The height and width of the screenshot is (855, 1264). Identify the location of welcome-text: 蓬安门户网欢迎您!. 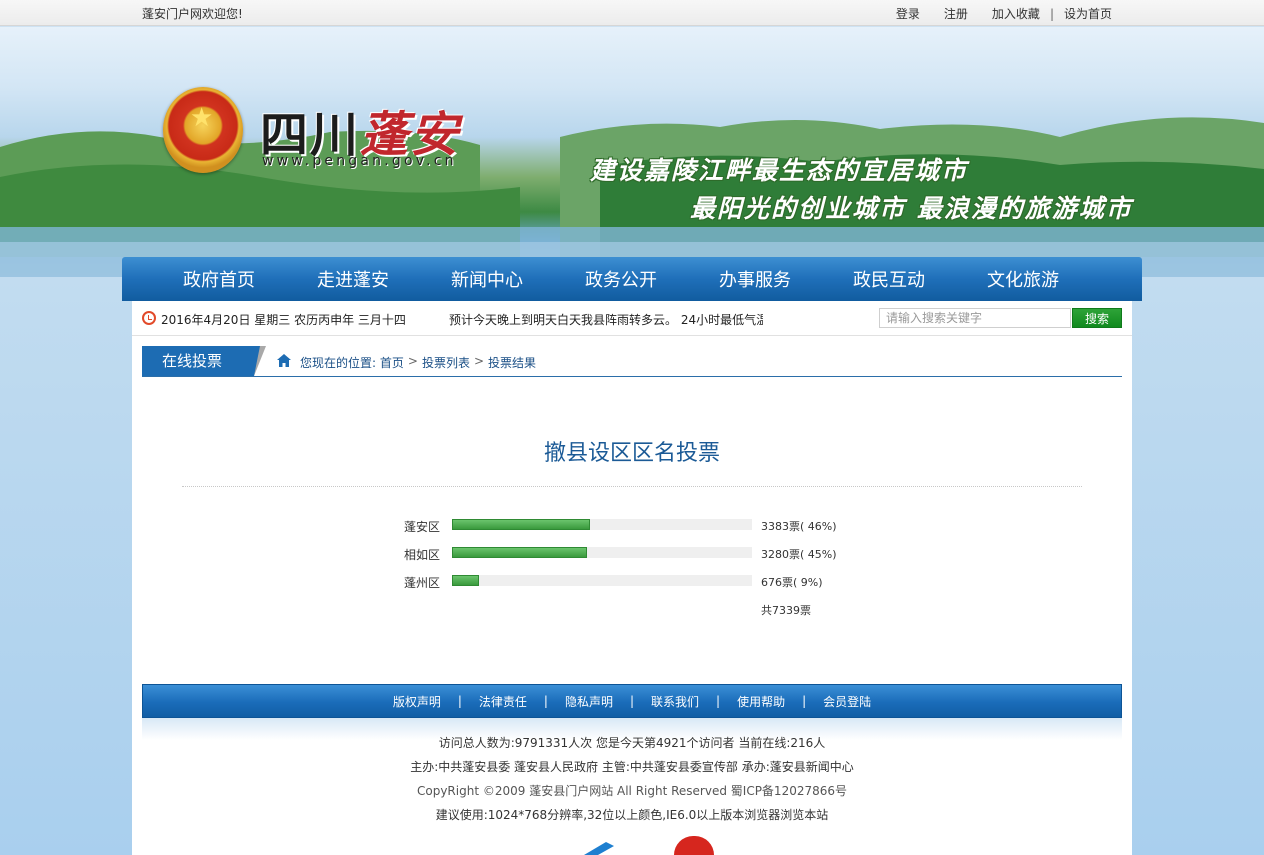
(192, 14).